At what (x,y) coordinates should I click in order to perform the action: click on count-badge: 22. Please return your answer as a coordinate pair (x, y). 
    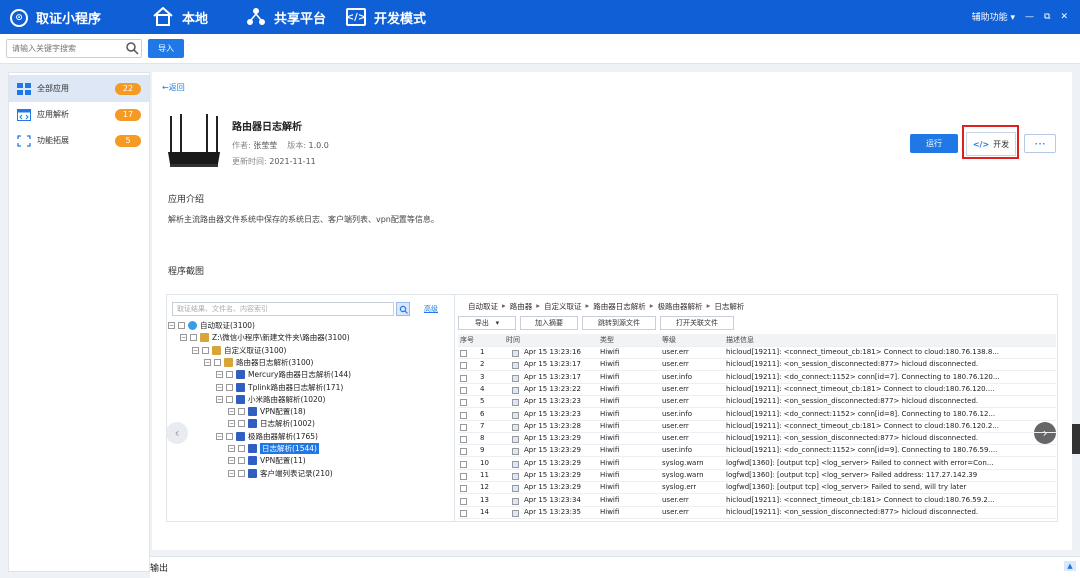
    Looking at the image, I should click on (128, 88).